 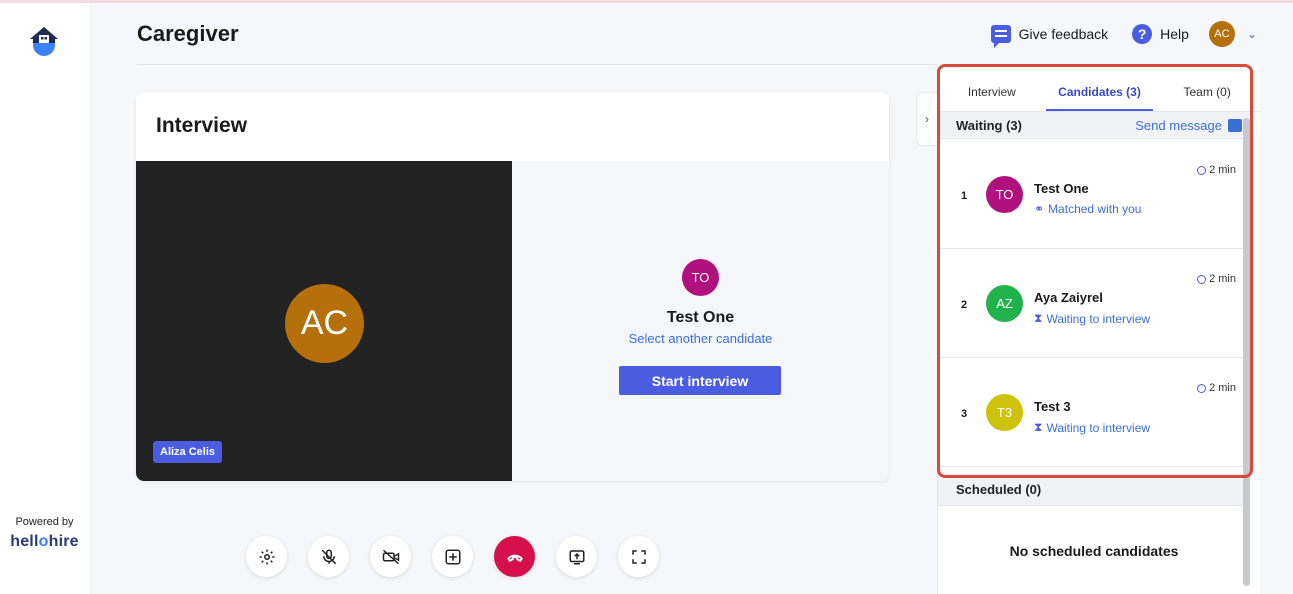 I want to click on avatar: AC, so click(x=1221, y=34).